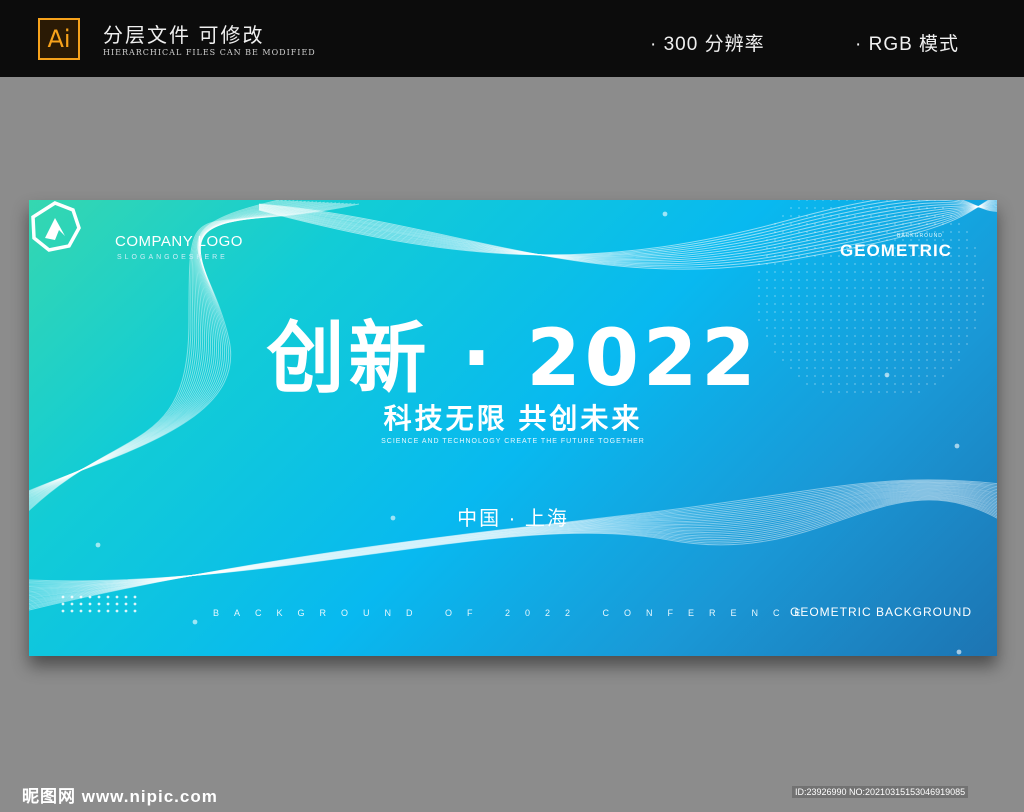  I want to click on geometric-background-label: GEOMETRIC BACKGROUND, so click(881, 612).